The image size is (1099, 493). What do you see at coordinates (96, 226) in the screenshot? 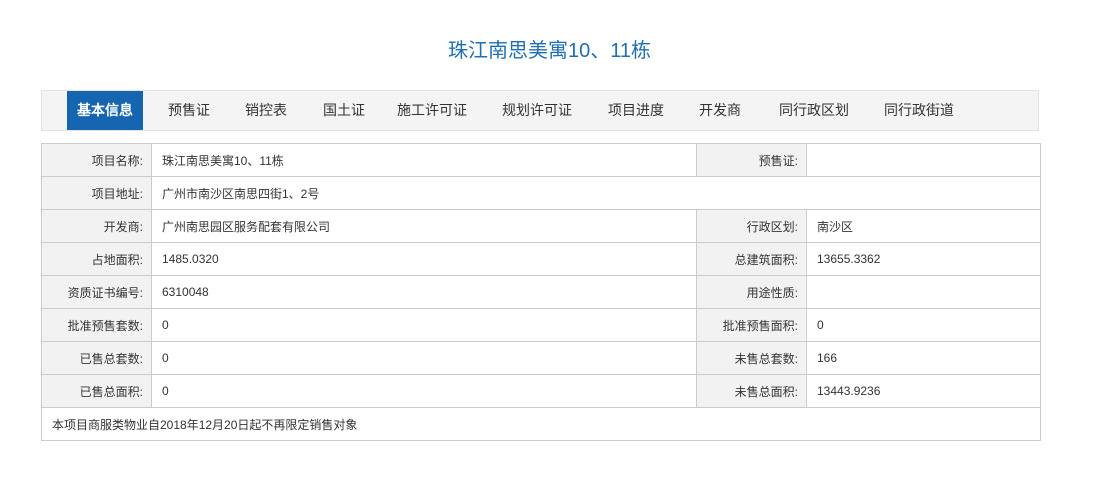
I see `developer-label: 开发商:` at bounding box center [96, 226].